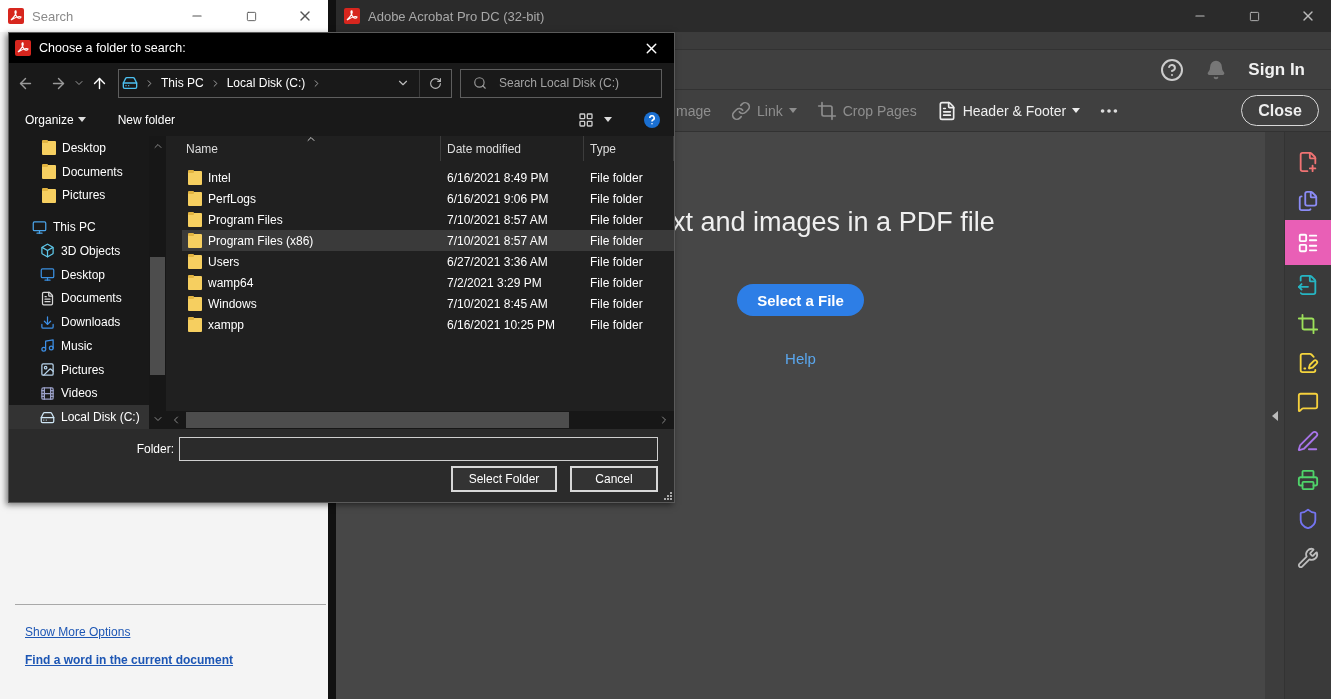 The width and height of the screenshot is (1331, 699). What do you see at coordinates (418, 449) in the screenshot?
I see `folder-field` at bounding box center [418, 449].